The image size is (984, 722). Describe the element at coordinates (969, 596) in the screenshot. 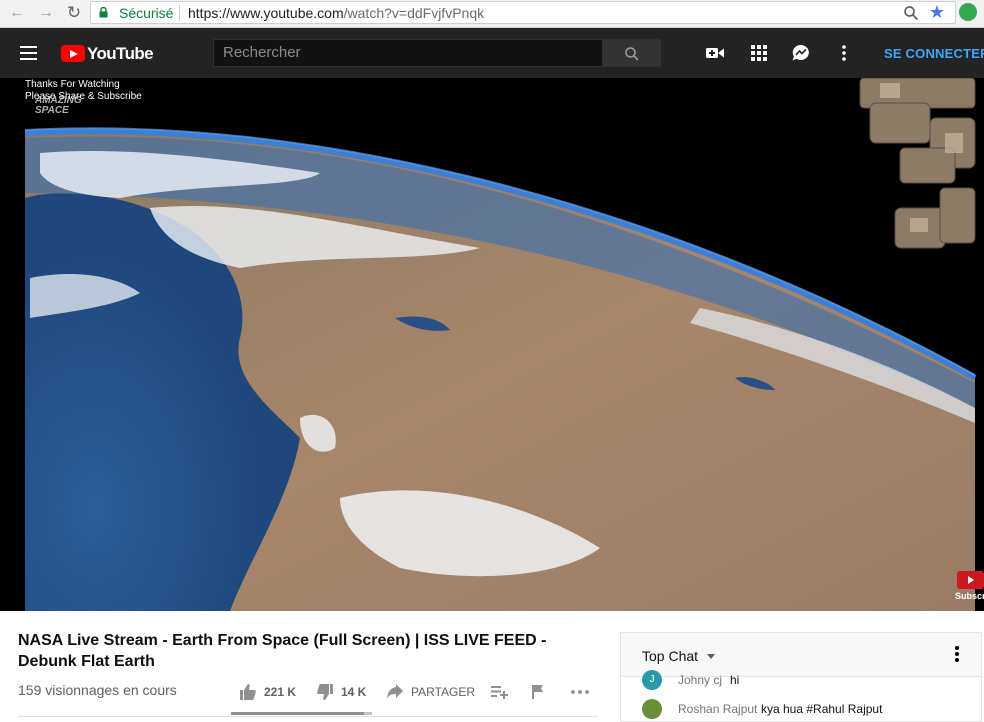

I see `subscribe-label: Subscribe` at that location.